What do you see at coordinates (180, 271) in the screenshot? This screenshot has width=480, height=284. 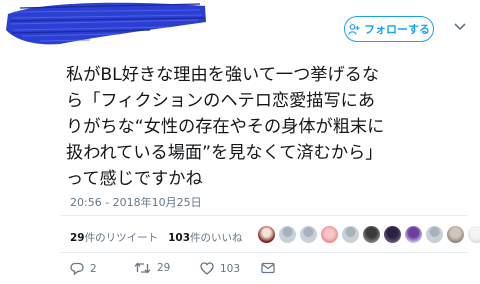 I see `tweet-actions: 2 29 103` at bounding box center [180, 271].